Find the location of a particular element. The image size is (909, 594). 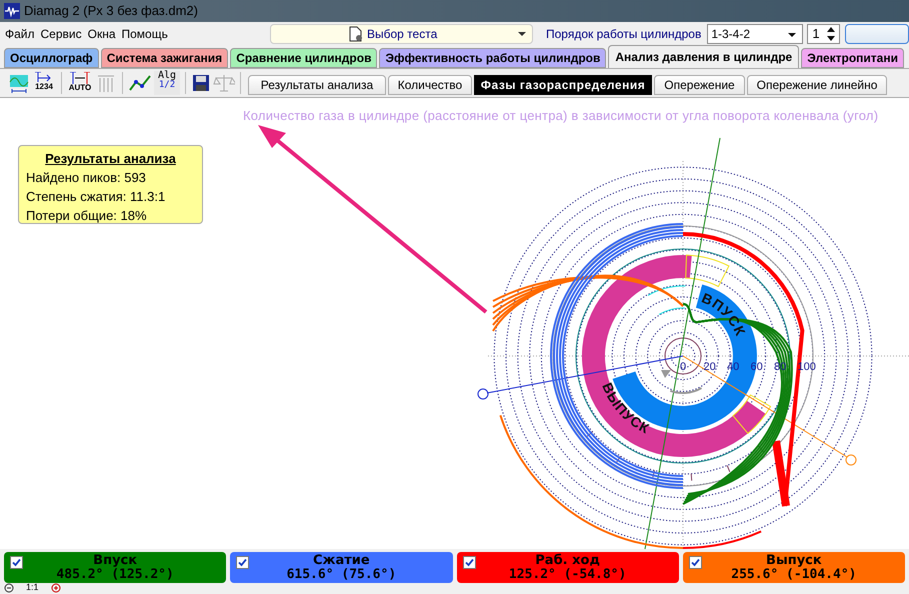

sub-tab: Результаты анализа is located at coordinates (317, 85).